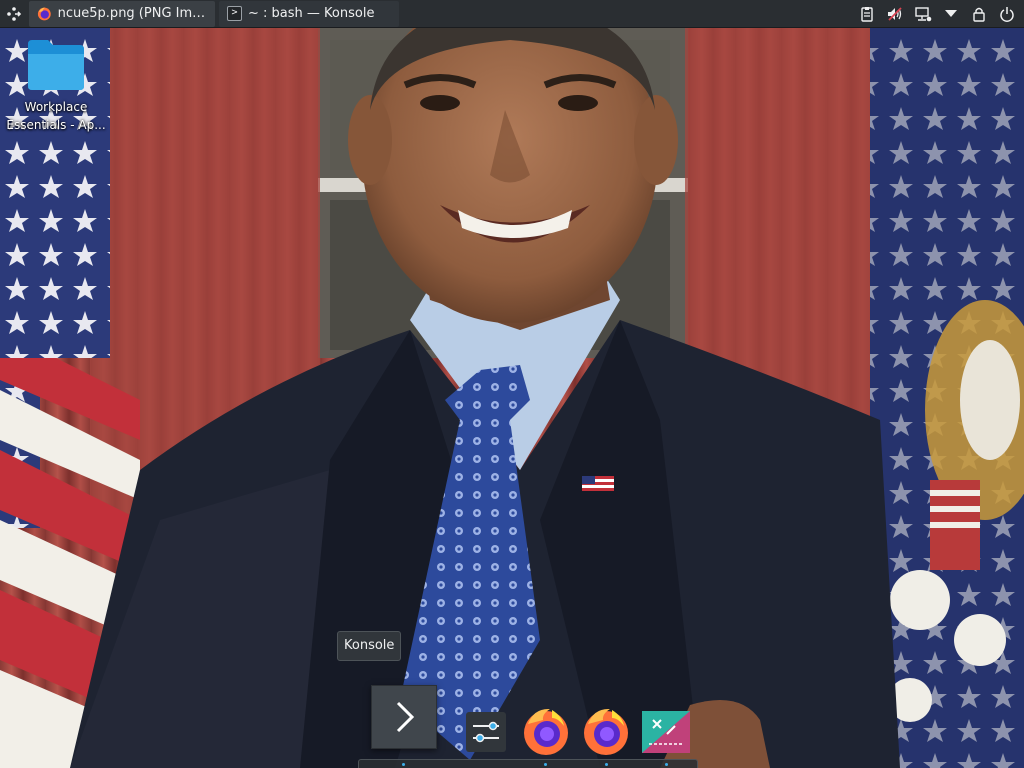  I want to click on chevron-right-icon, so click(405, 717).